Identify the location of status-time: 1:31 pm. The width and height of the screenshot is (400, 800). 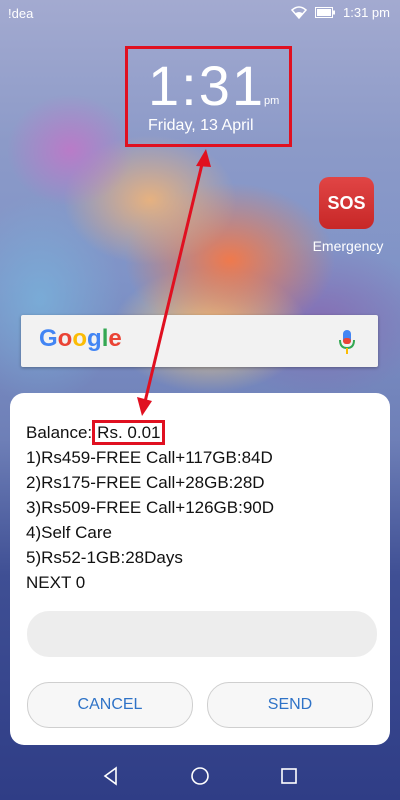
(366, 12).